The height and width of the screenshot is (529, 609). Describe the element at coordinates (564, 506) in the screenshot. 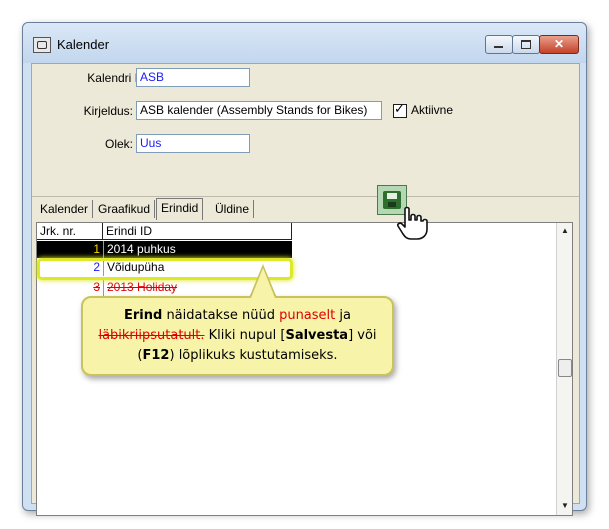

I see `scroll-down-arrow-icon: ▼` at that location.